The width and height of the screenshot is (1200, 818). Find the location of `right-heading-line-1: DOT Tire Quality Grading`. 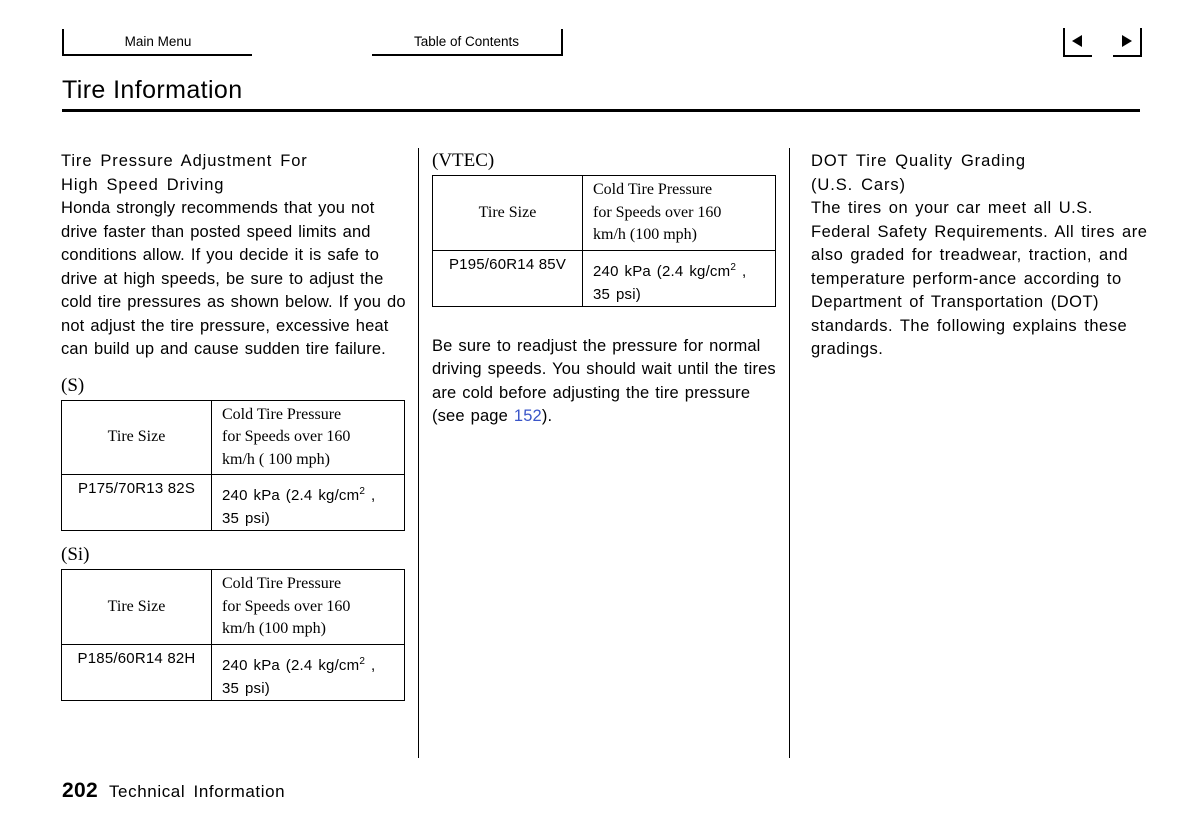

right-heading-line-1: DOT Tire Quality Grading is located at coordinates (918, 161).